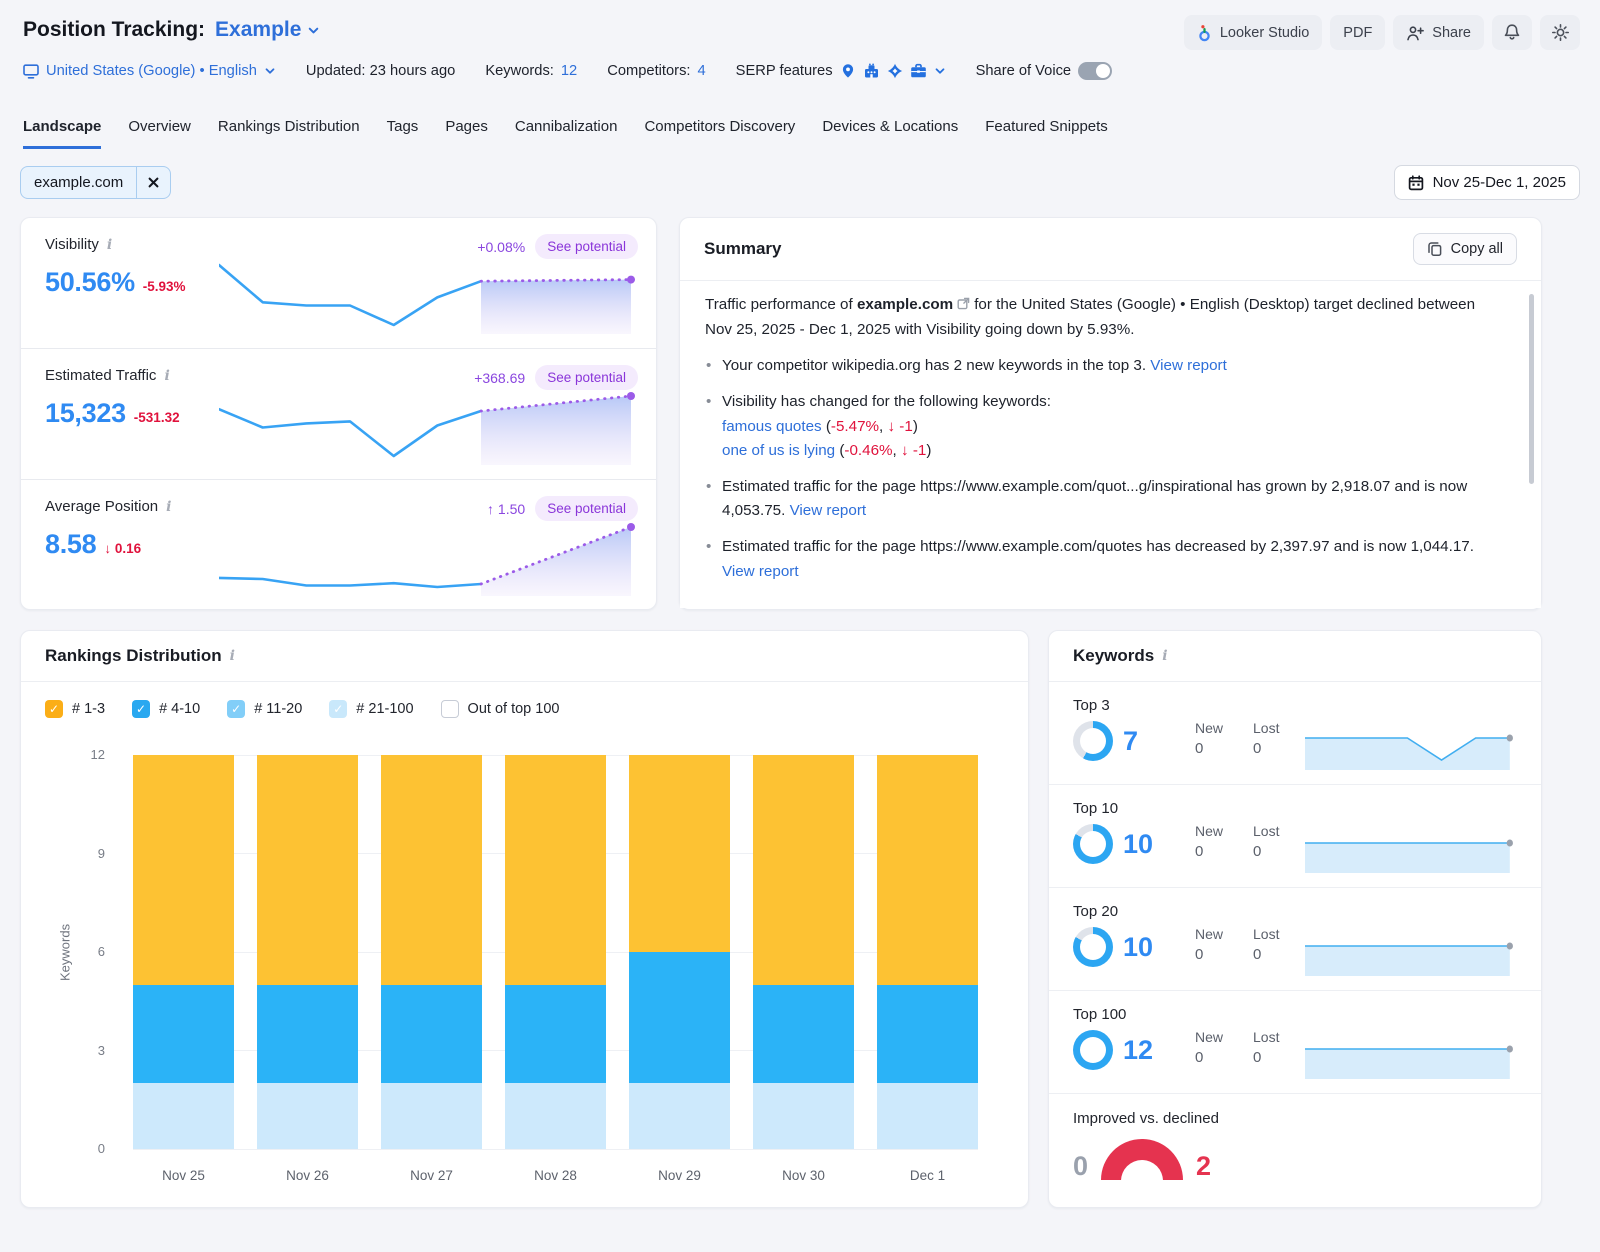 Image resolution: width=1600 pixels, height=1252 pixels. What do you see at coordinates (1046, 133) in the screenshot?
I see `tab-featured-snippets: Featured Snippets` at bounding box center [1046, 133].